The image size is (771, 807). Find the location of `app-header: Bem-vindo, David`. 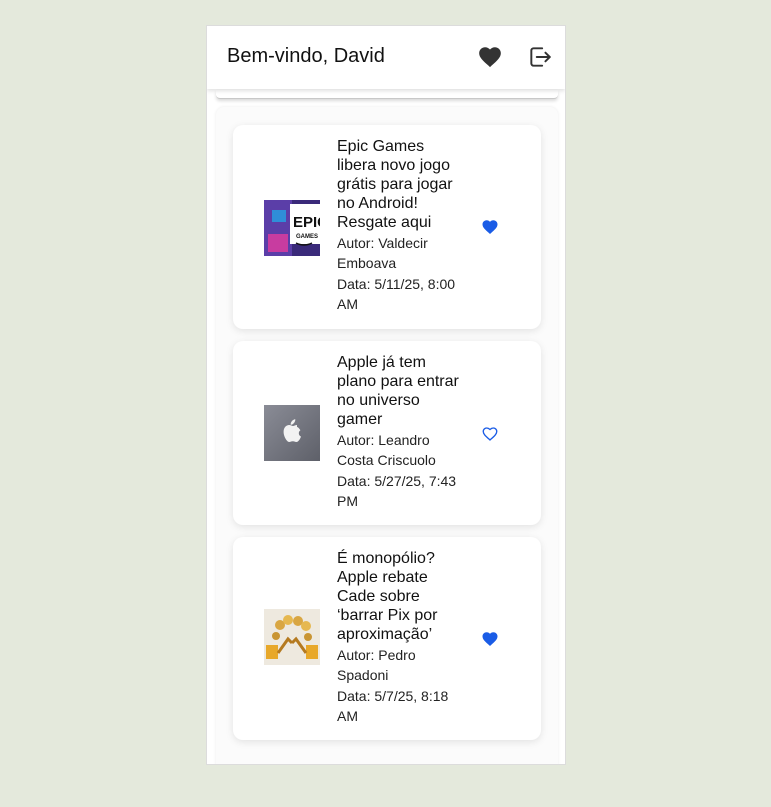

app-header: Bem-vindo, David is located at coordinates (386, 57).